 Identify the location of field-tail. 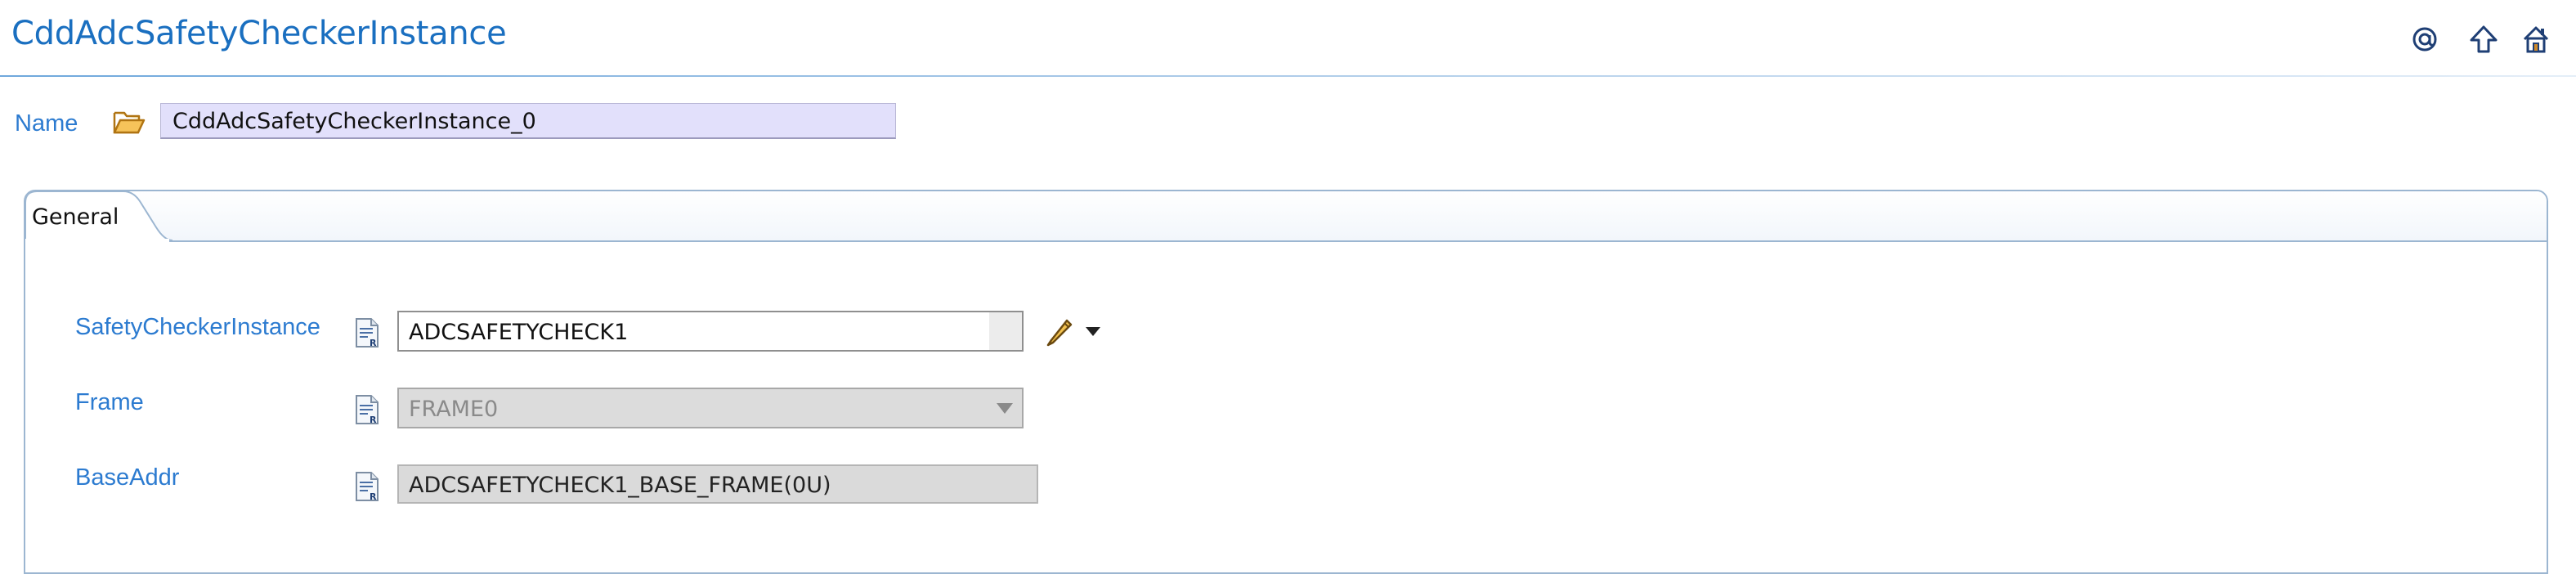
(1006, 331).